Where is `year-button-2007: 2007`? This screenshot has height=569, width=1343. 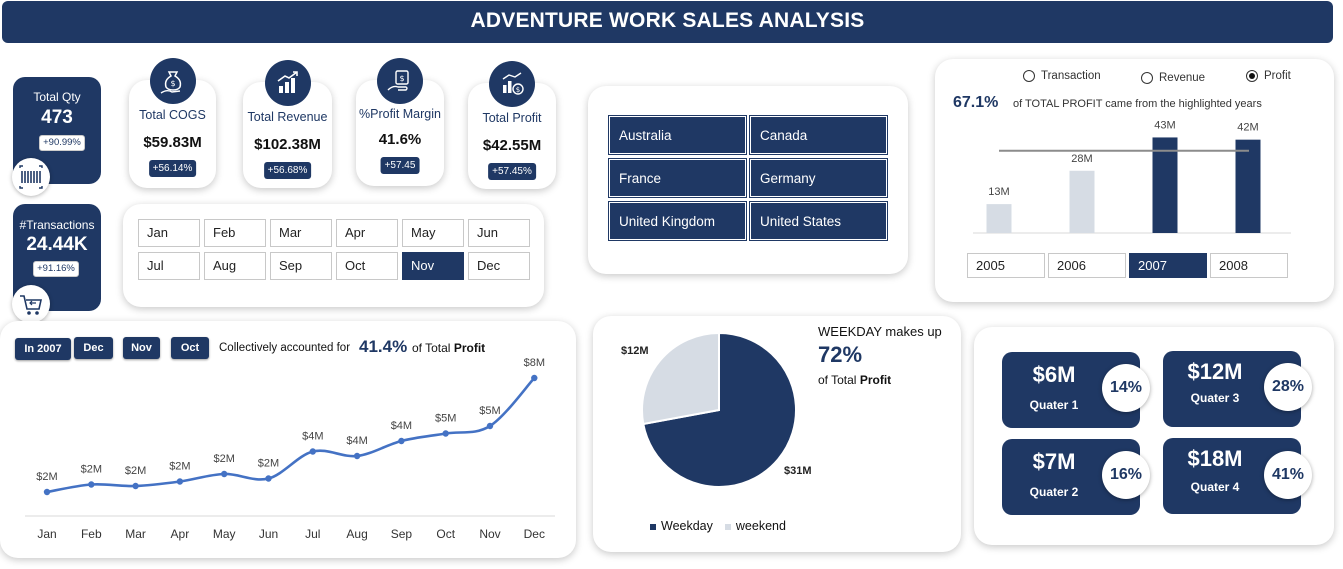
year-button-2007: 2007 is located at coordinates (1168, 265).